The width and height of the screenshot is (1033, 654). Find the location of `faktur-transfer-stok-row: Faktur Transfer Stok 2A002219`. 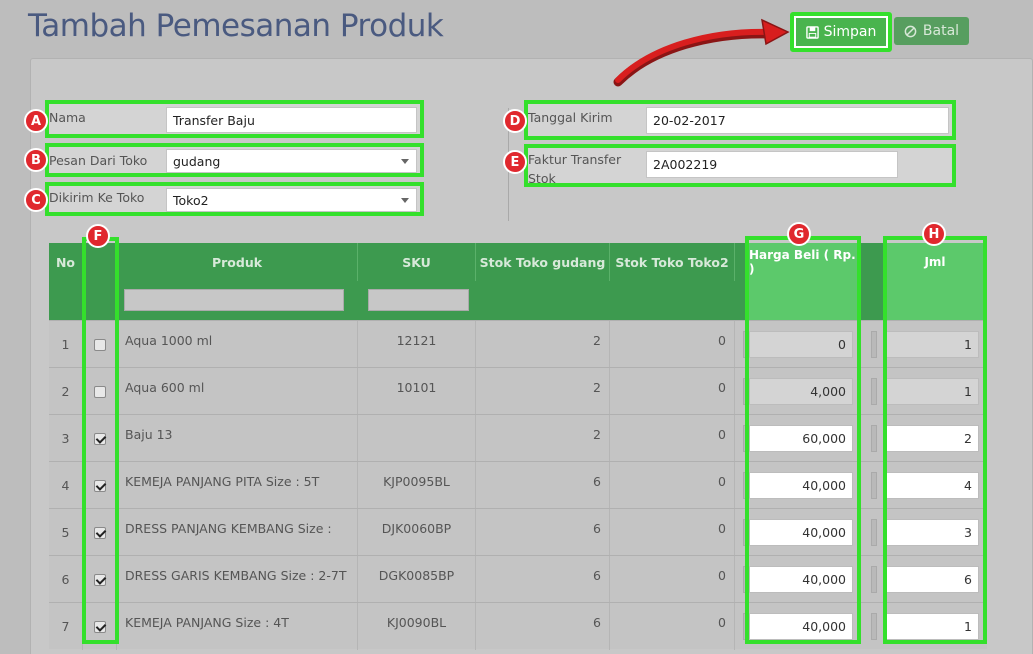

faktur-transfer-stok-row: Faktur Transfer Stok 2A002219 is located at coordinates (740, 165).